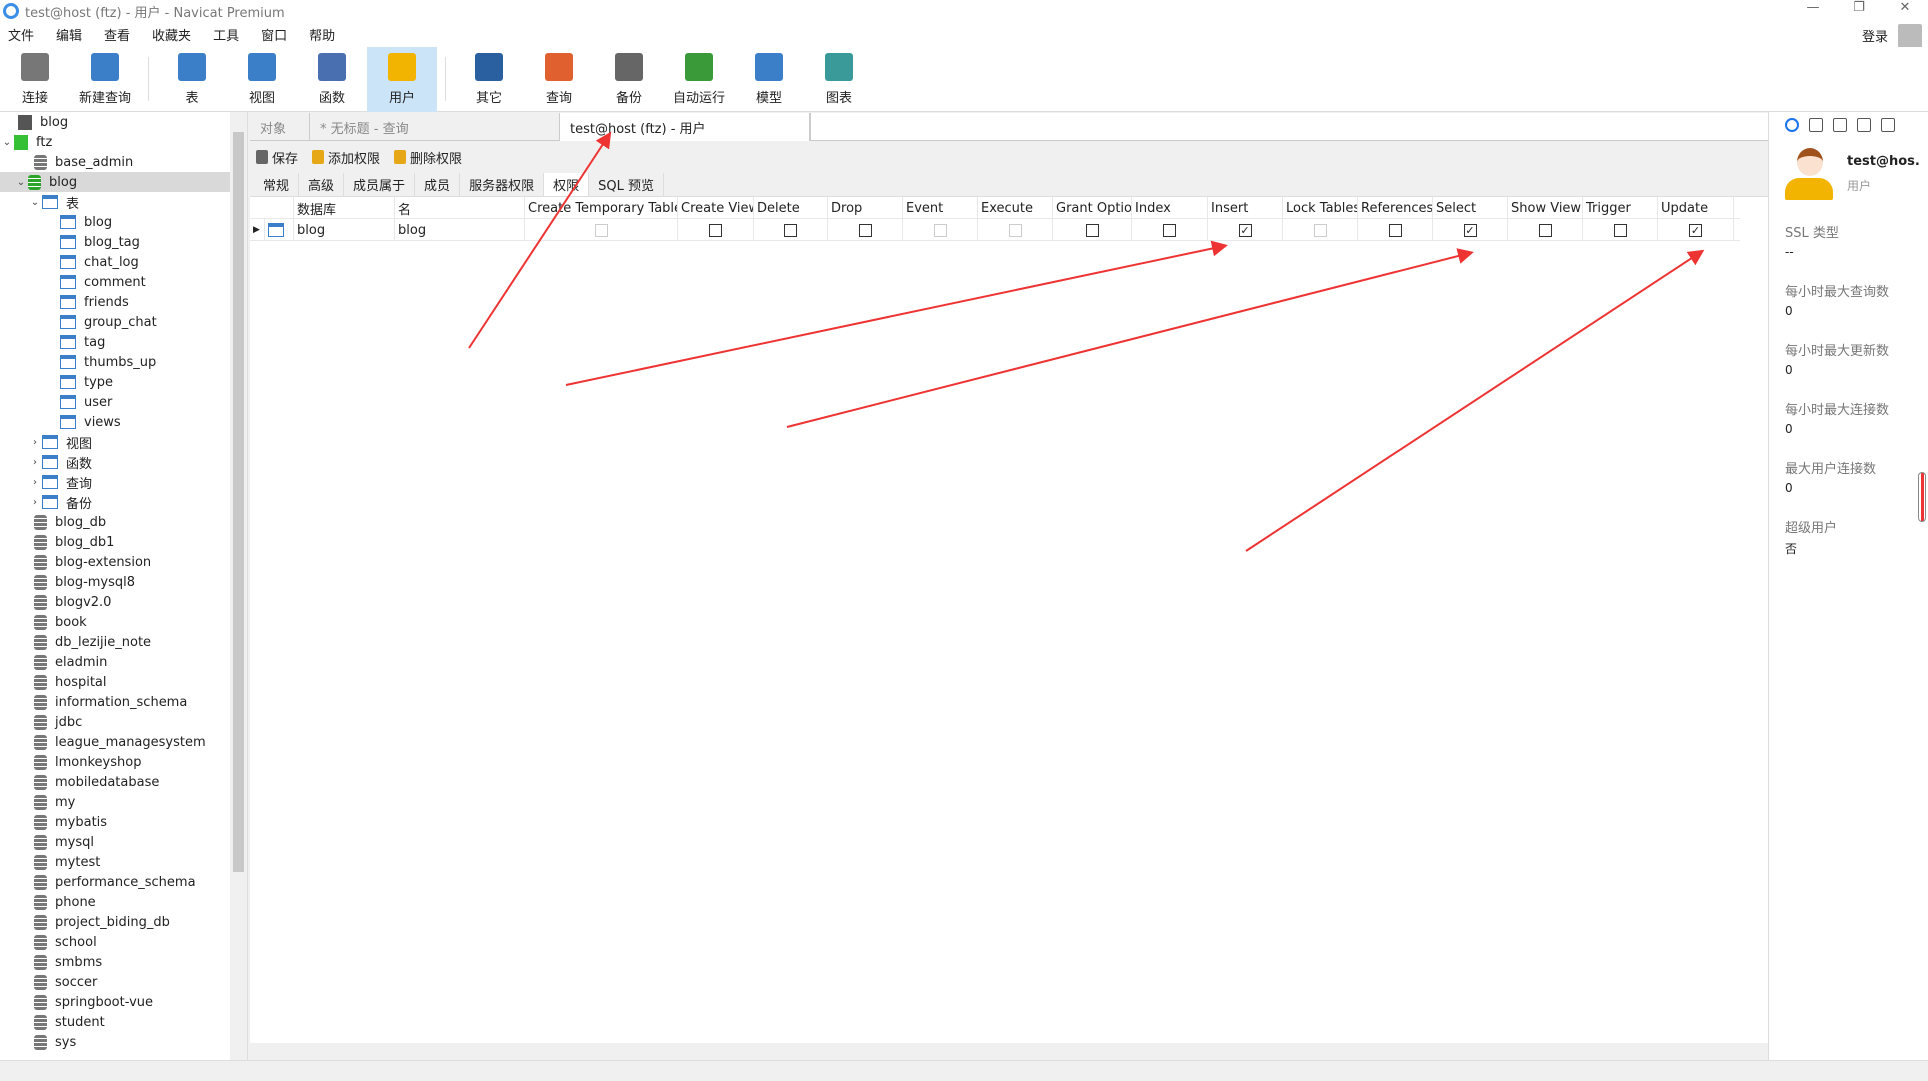 This screenshot has width=1928, height=1081. What do you see at coordinates (1170, 208) in the screenshot?
I see `column-header: Index` at bounding box center [1170, 208].